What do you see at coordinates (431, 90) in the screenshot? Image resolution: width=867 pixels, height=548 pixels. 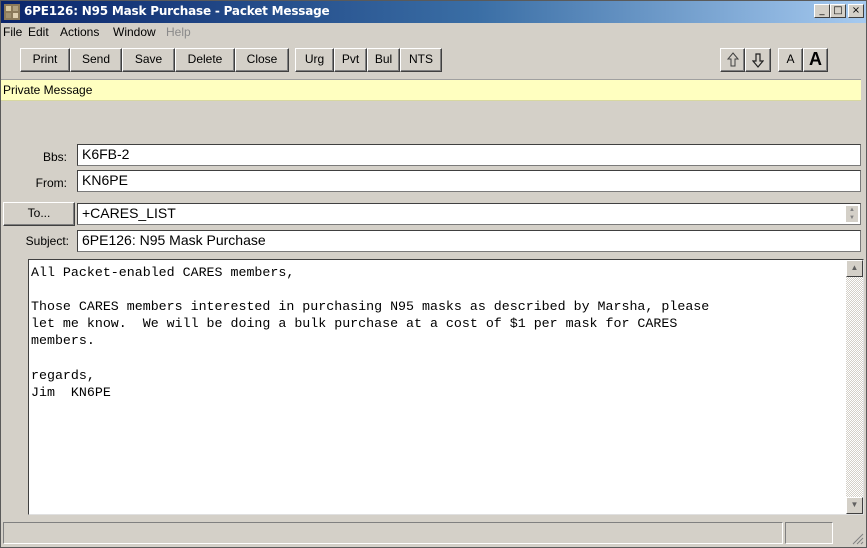 I see `message-type-banner: Private Message` at bounding box center [431, 90].